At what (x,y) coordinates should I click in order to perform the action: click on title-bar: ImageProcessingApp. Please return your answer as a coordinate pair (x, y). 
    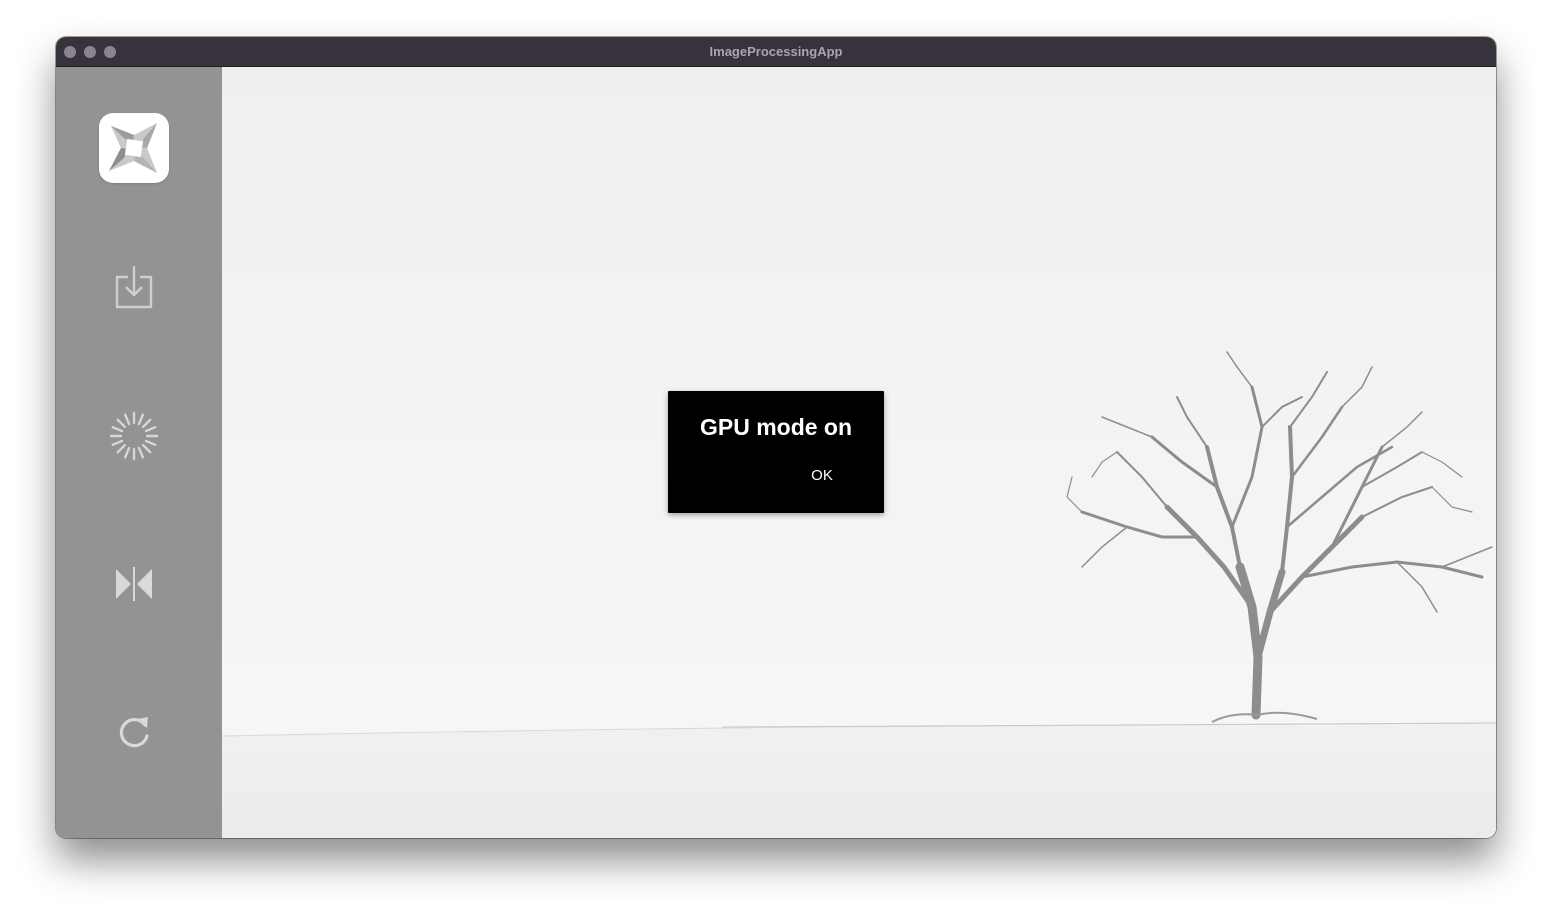
    Looking at the image, I should click on (776, 52).